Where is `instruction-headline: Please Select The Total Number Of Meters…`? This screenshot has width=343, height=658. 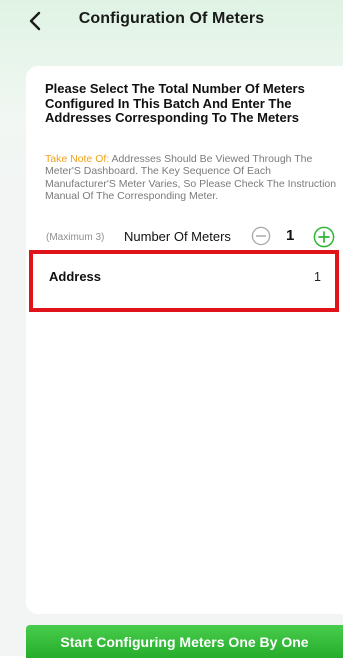 instruction-headline: Please Select The Total Number Of Meters… is located at coordinates (175, 103).